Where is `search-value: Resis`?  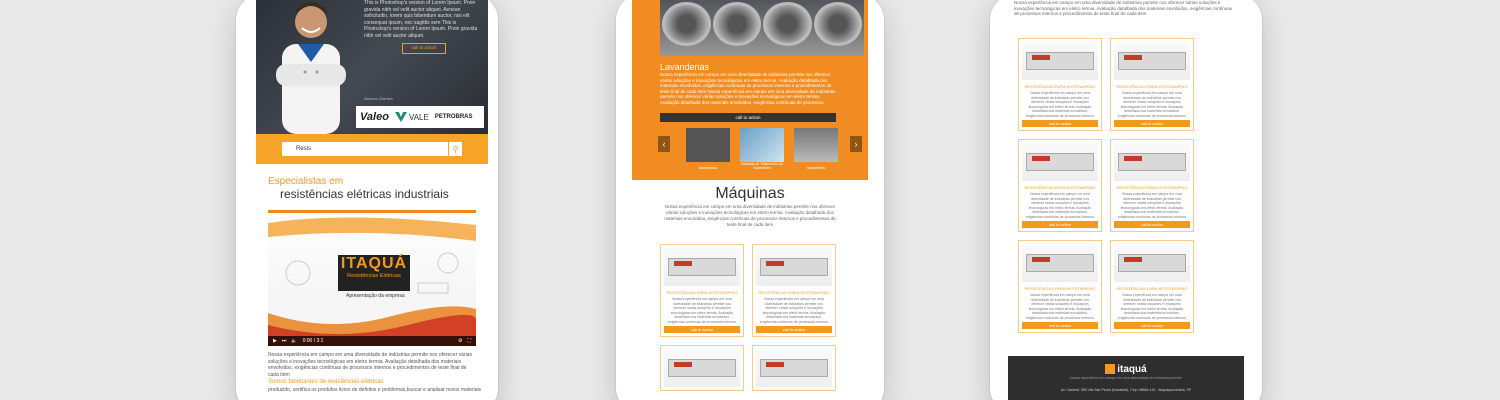 search-value: Resis is located at coordinates (304, 149).